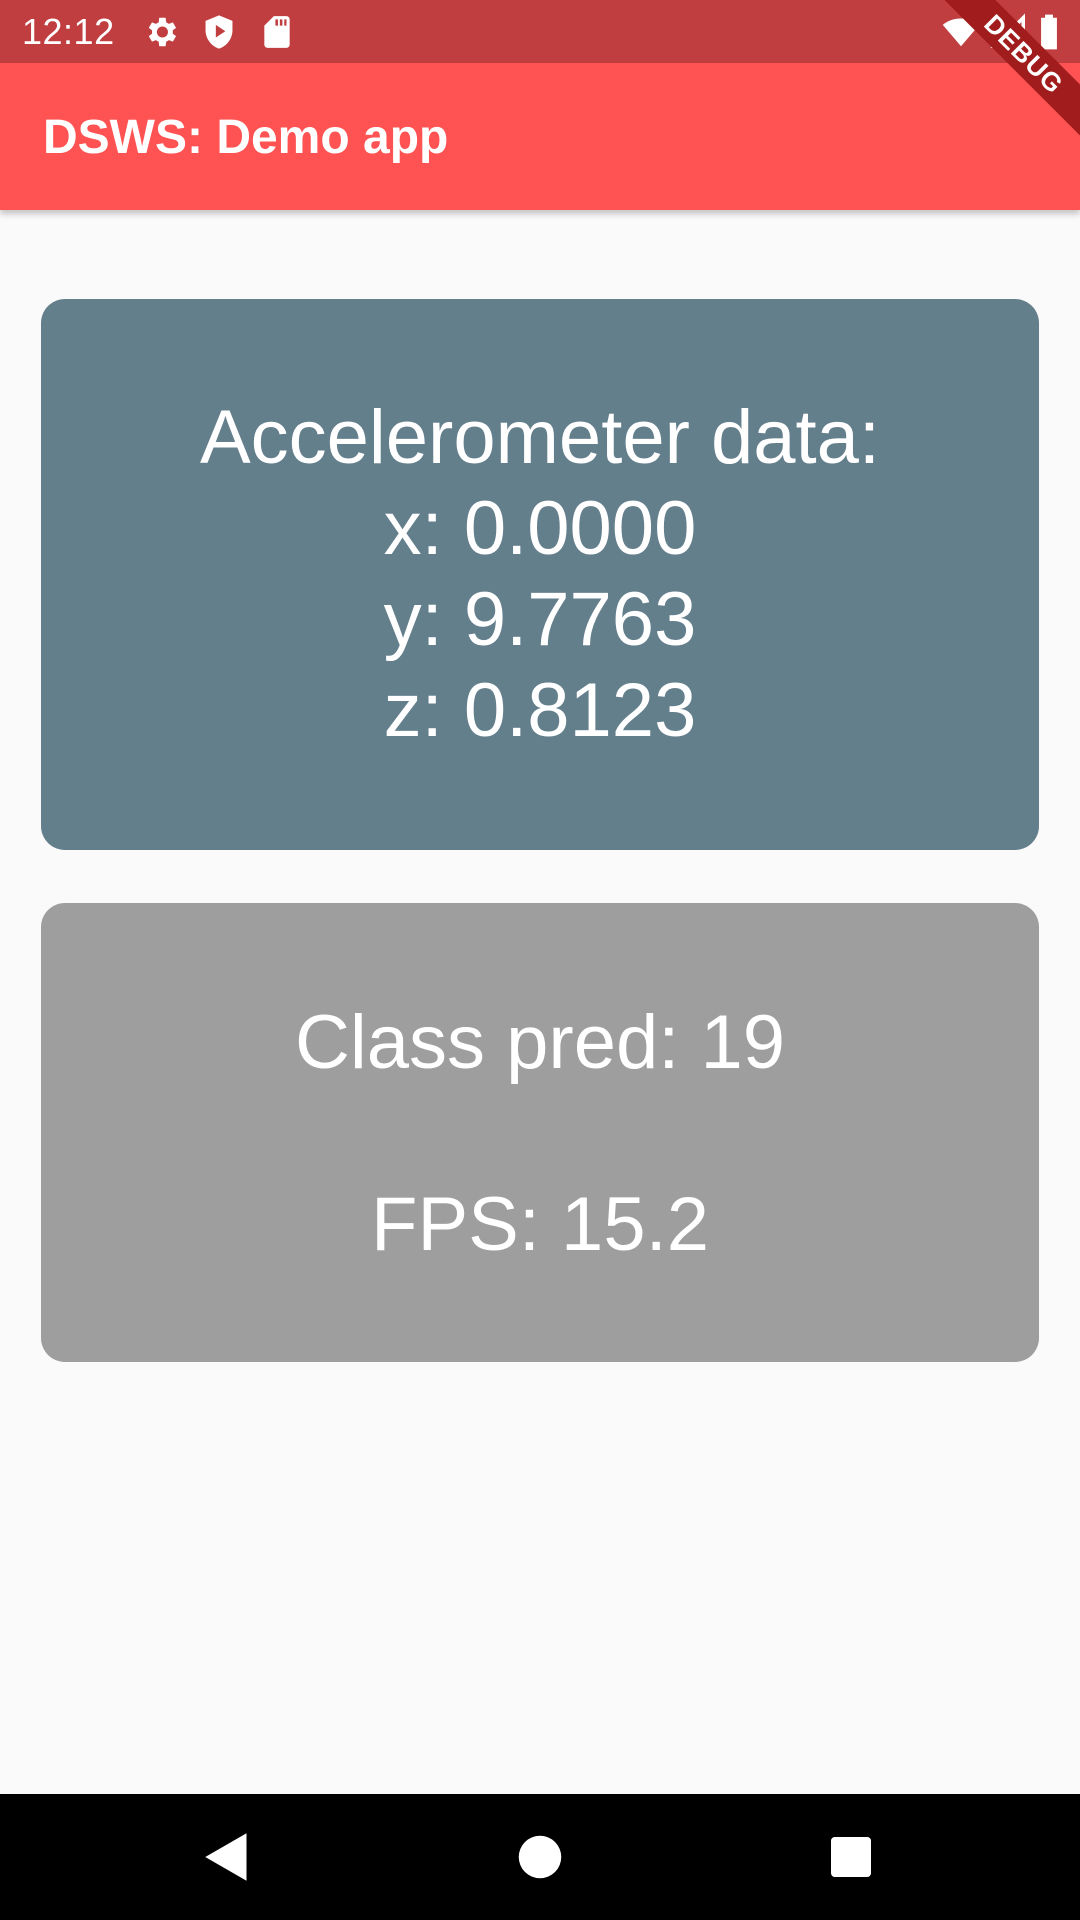  What do you see at coordinates (540, 710) in the screenshot?
I see `accelerometer-z: z: 0.8123` at bounding box center [540, 710].